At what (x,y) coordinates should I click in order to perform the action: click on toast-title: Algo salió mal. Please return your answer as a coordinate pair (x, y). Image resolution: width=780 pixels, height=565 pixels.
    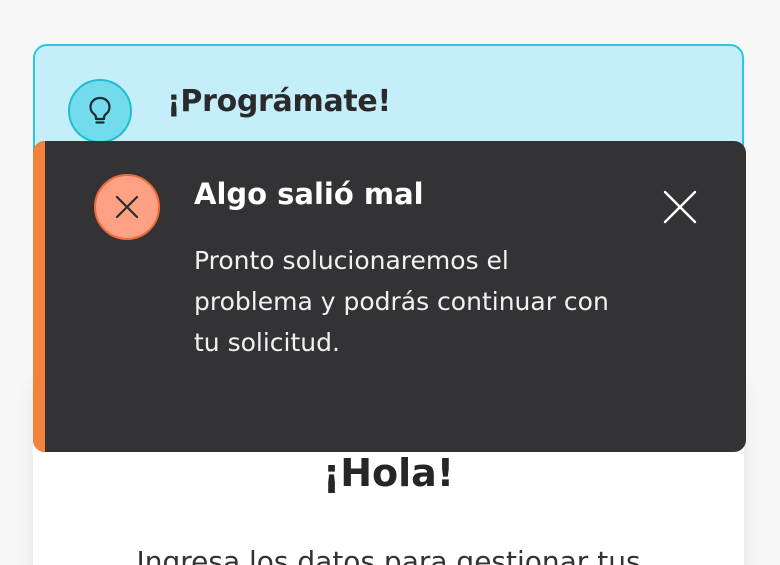
    Looking at the image, I should click on (309, 194).